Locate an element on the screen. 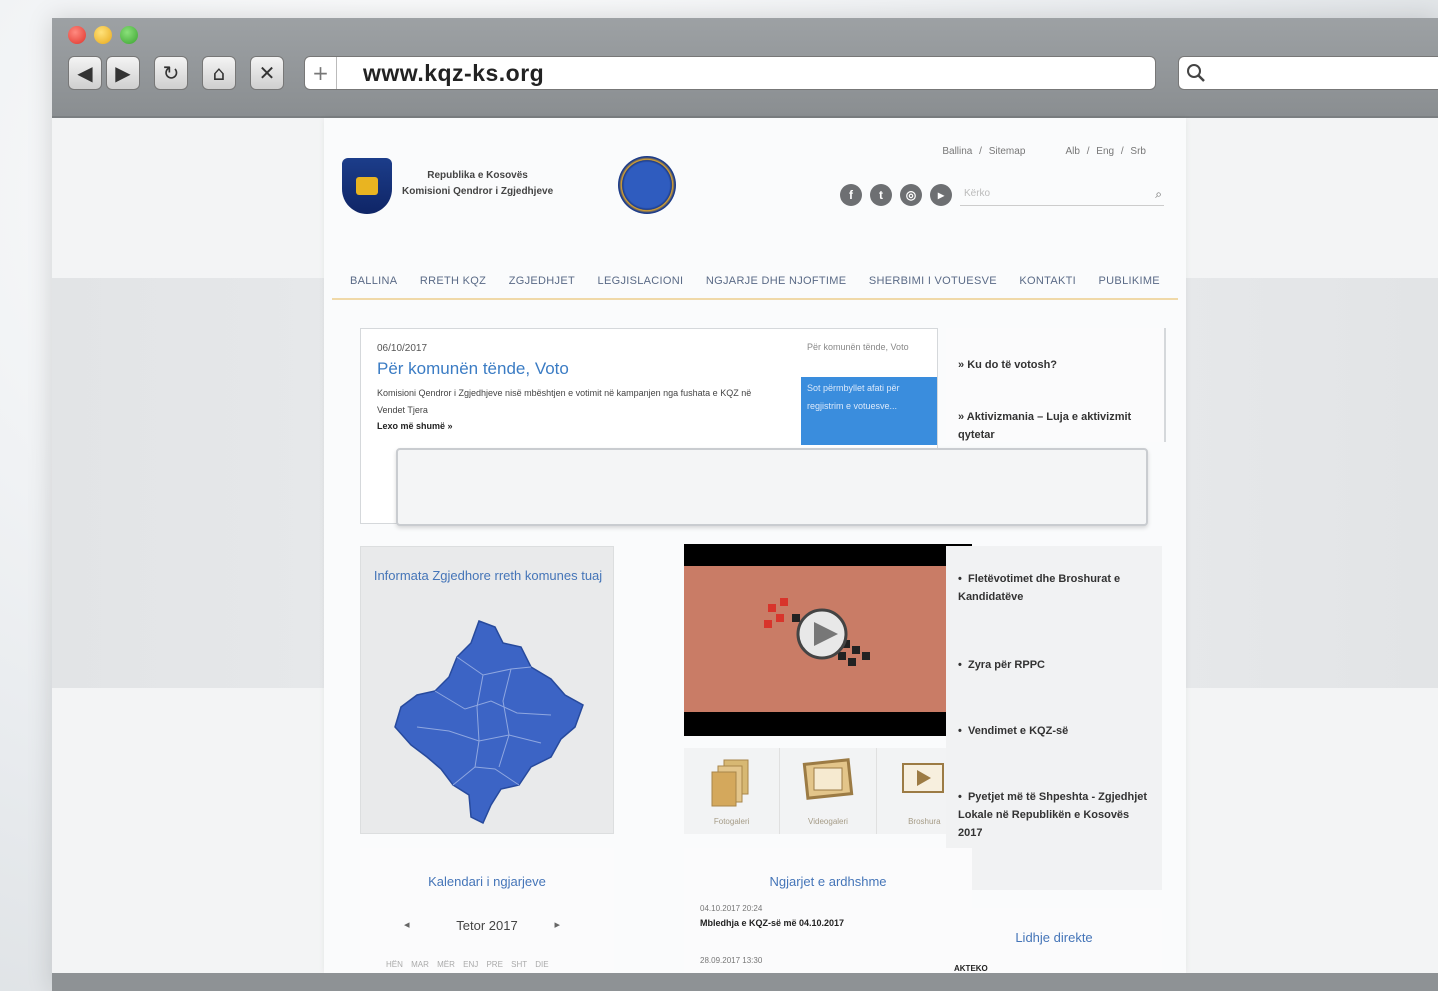 This screenshot has height=991, width=1438. photo-gallery-link: Fotogaleri is located at coordinates (732, 791).